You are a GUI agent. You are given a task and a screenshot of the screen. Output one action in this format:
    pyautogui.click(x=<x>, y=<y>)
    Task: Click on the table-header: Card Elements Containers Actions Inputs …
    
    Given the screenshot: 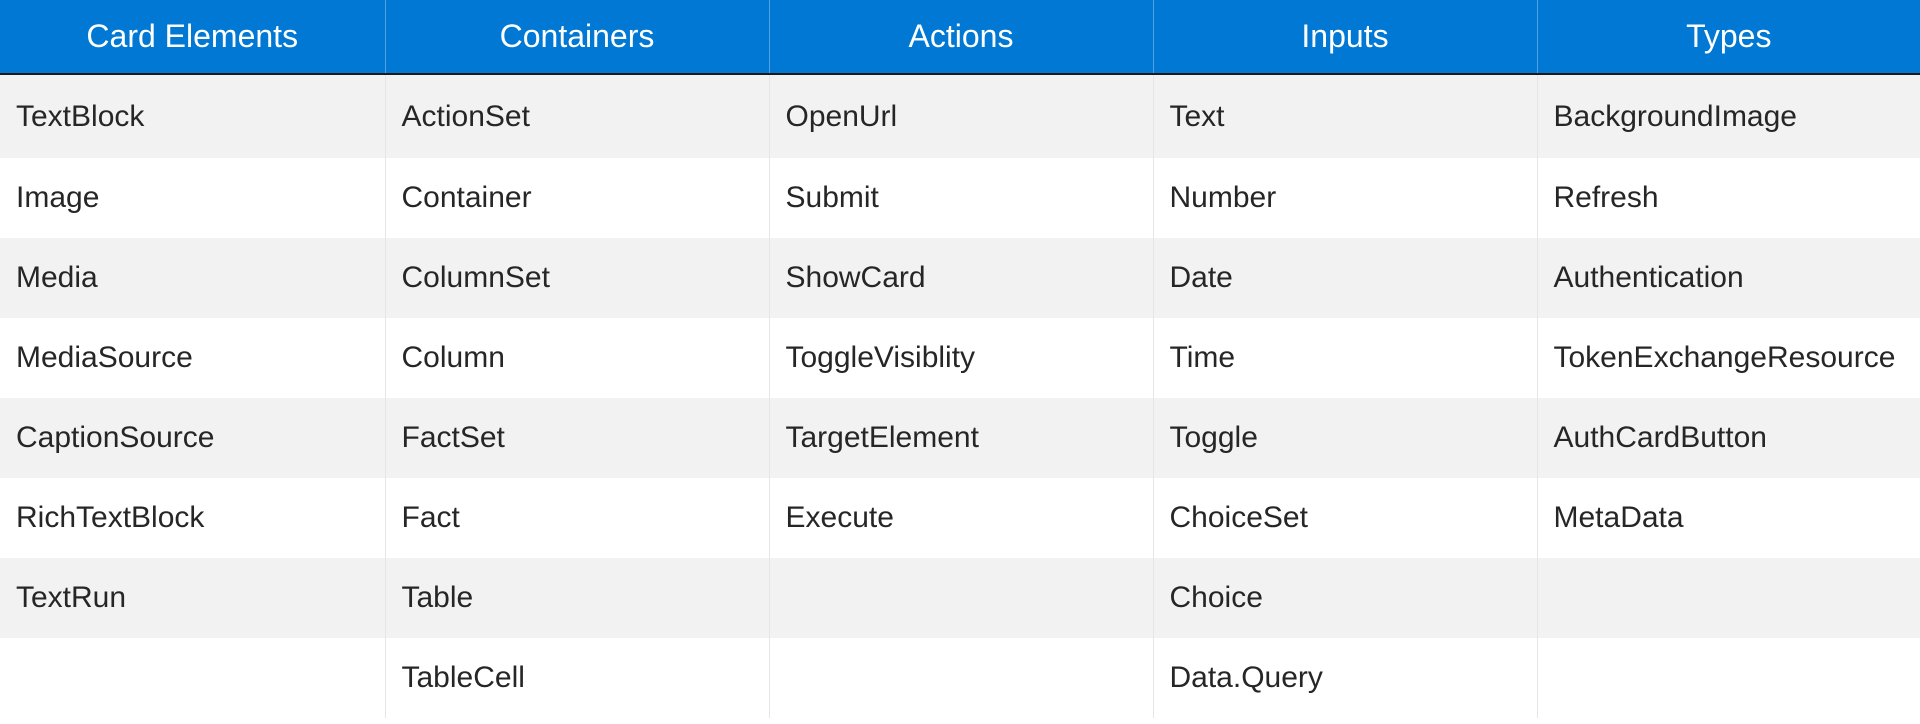 What is the action you would take?
    pyautogui.click(x=960, y=37)
    